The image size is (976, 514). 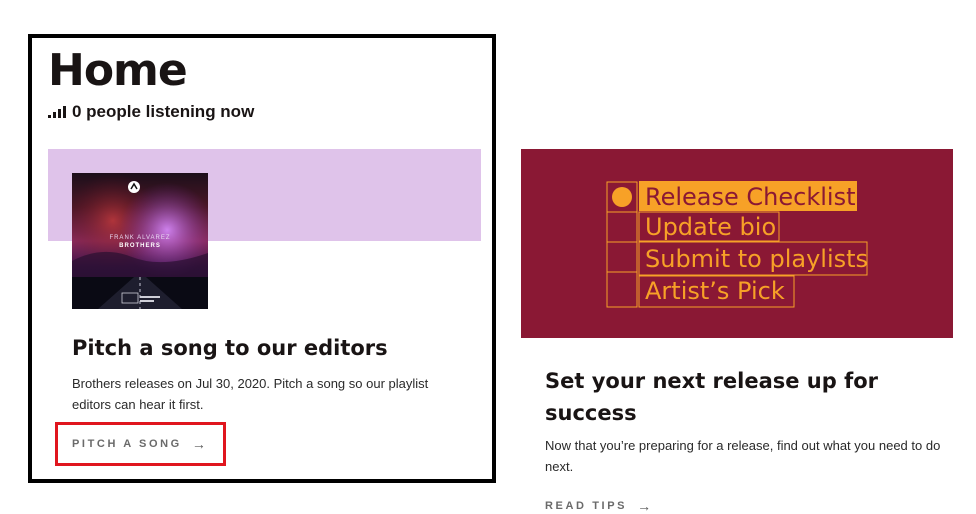 What do you see at coordinates (230, 348) in the screenshot?
I see `pitch-card-title: Pitch a song to our editors` at bounding box center [230, 348].